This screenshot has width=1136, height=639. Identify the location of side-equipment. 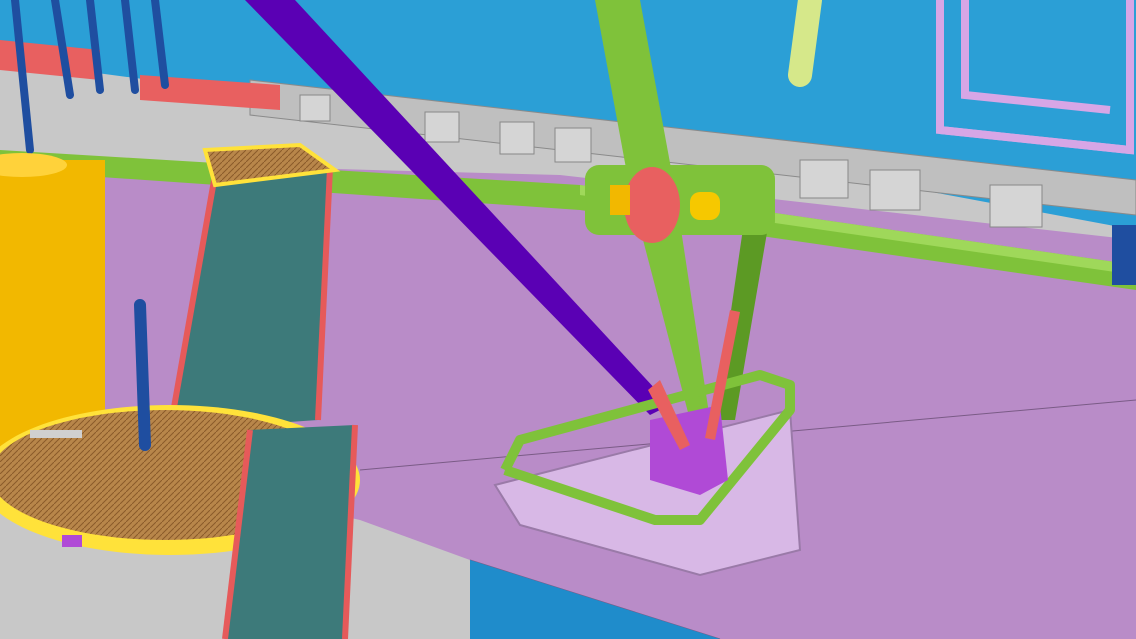
(1124, 255).